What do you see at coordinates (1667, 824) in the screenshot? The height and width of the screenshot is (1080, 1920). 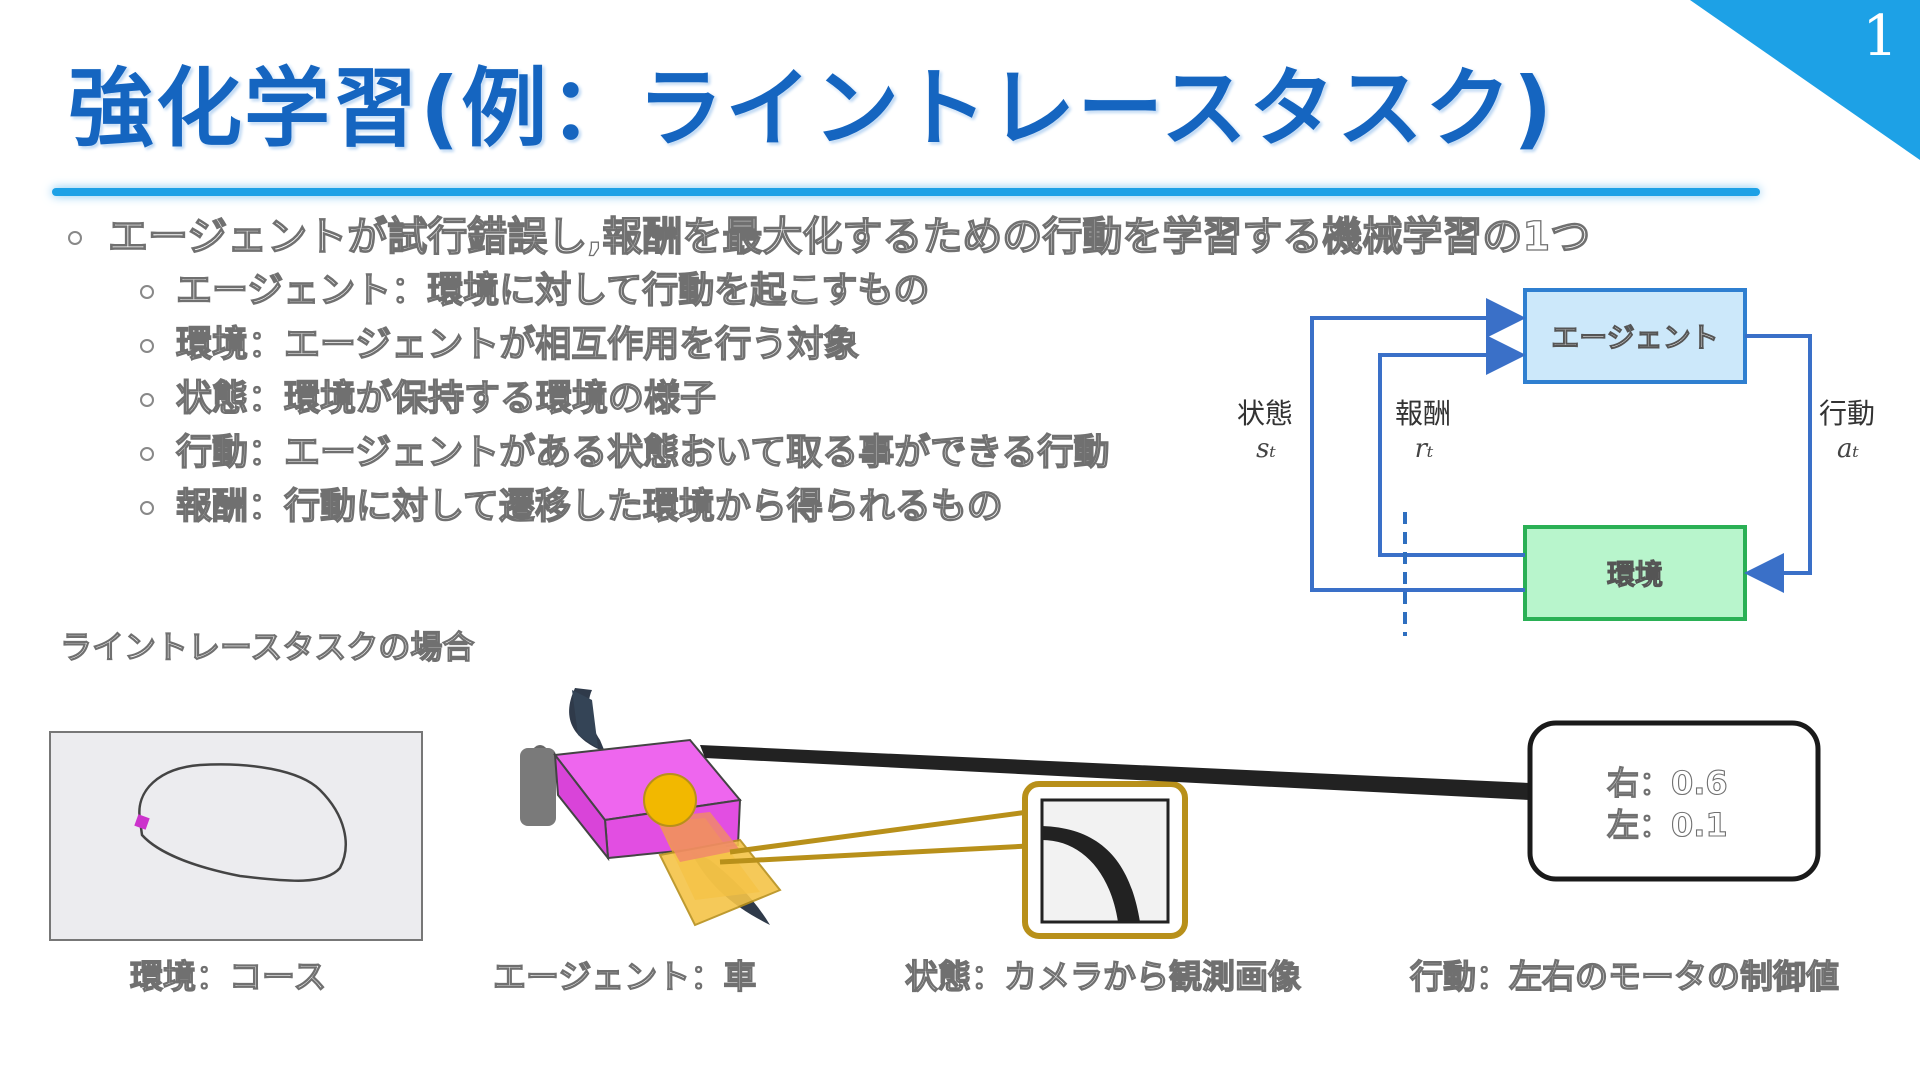 I see `motor-left-value: 左：0.1` at bounding box center [1667, 824].